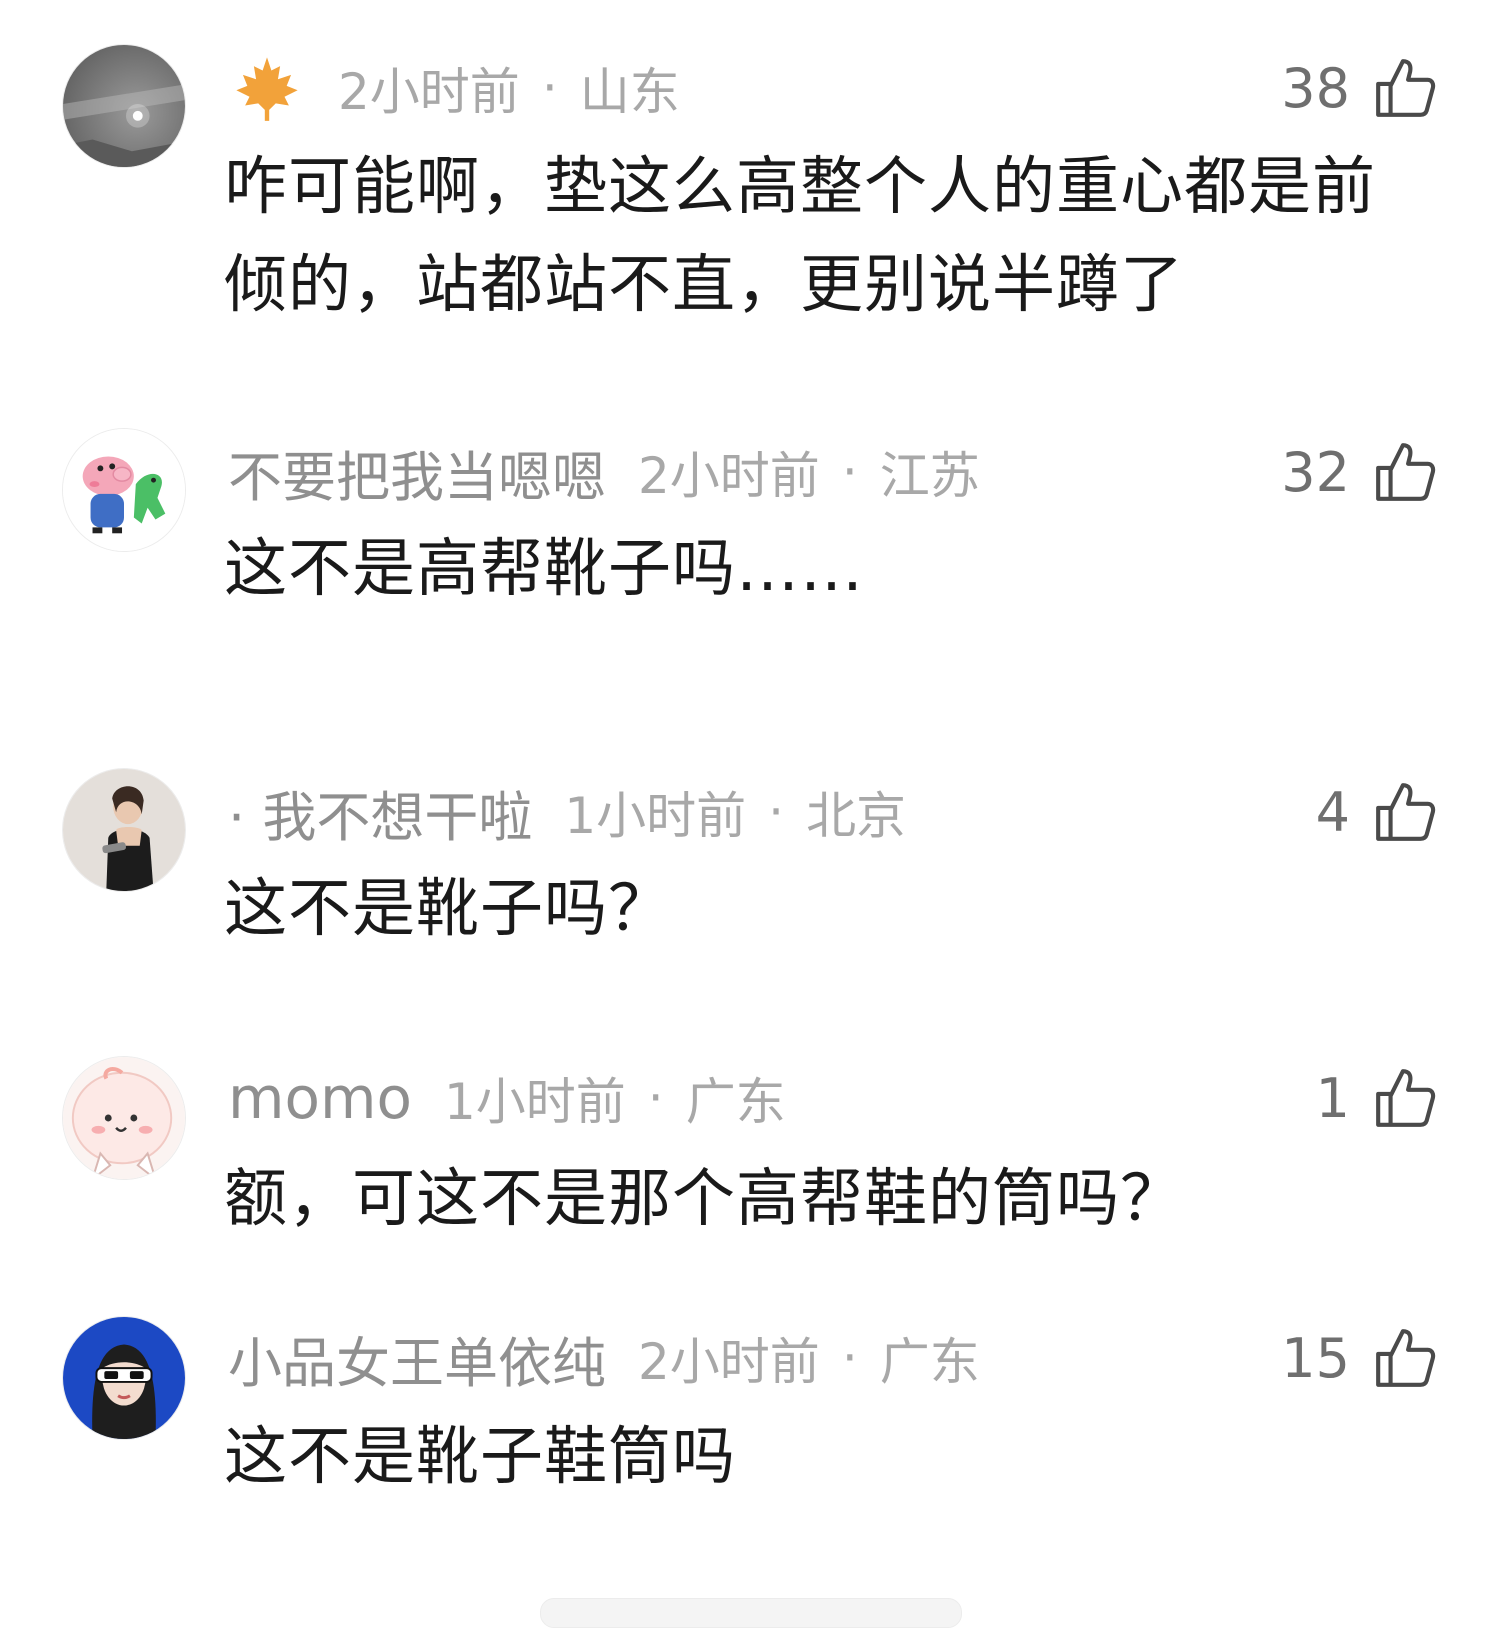 The width and height of the screenshot is (1500, 1643). I want to click on bottom-indicator, so click(751, 1613).